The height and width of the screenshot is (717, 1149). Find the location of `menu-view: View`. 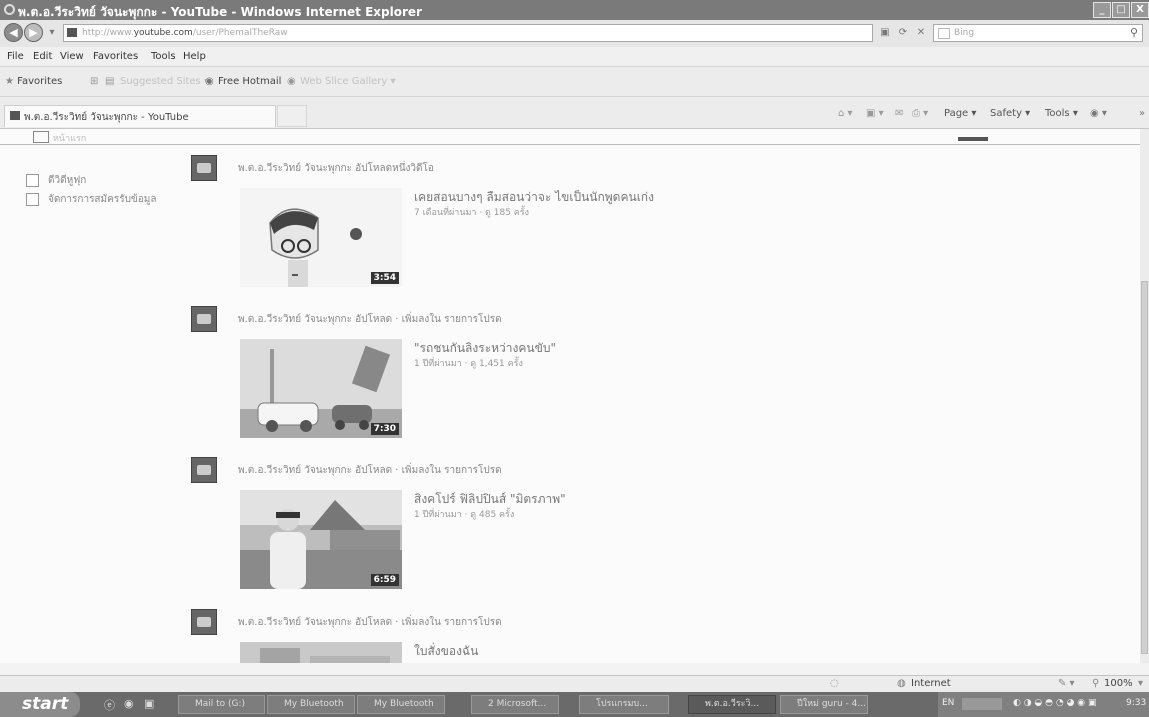

menu-view: View is located at coordinates (72, 56).